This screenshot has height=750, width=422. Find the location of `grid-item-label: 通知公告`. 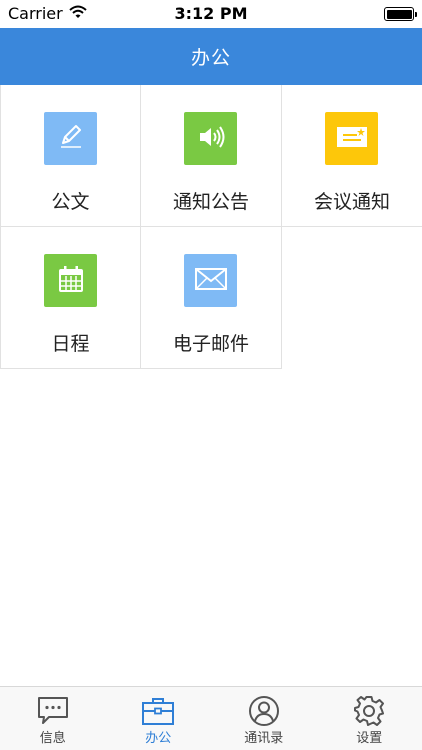

grid-item-label: 通知公告 is located at coordinates (210, 202).